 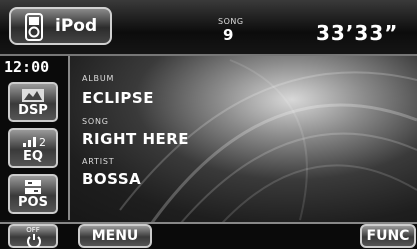 What do you see at coordinates (34, 142) in the screenshot?
I see `eq-icon: 2` at bounding box center [34, 142].